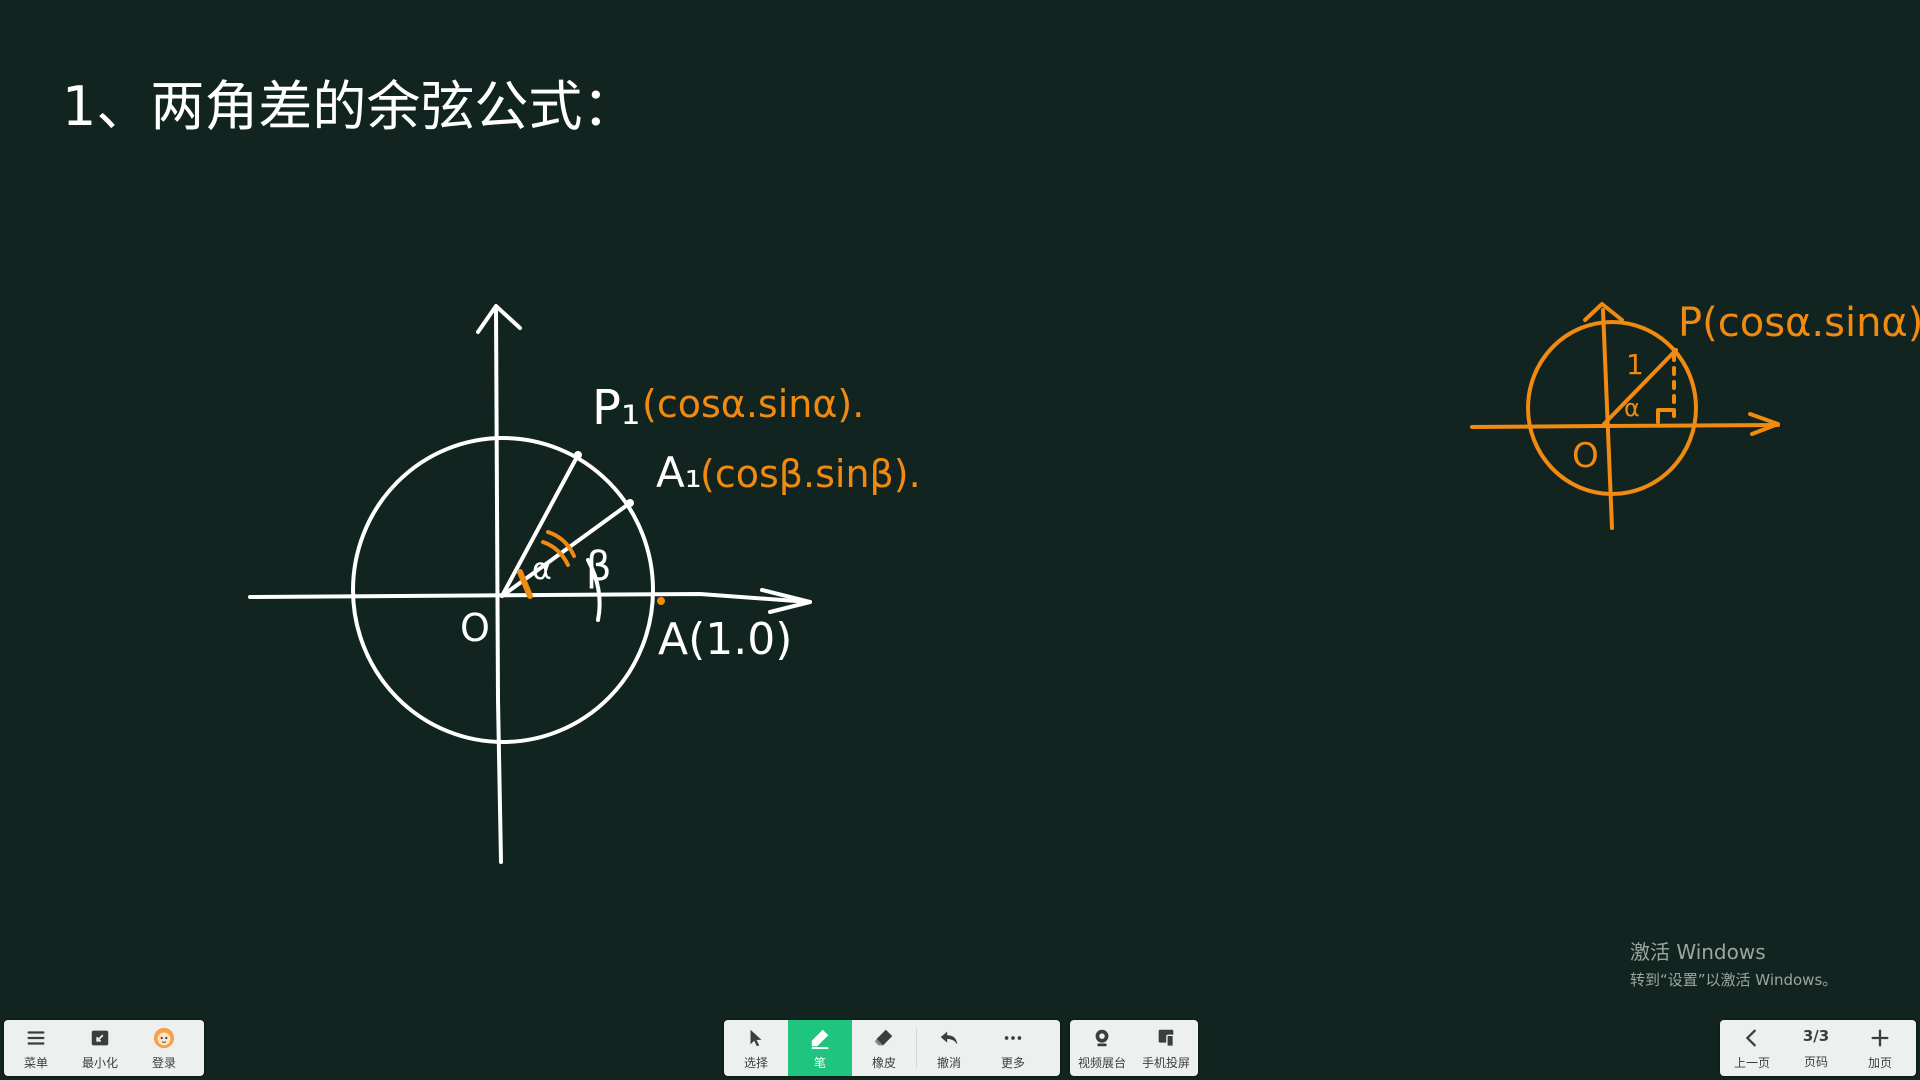 Image resolution: width=1920 pixels, height=1080 pixels. Describe the element at coordinates (1799, 323) in the screenshot. I see `small-label-p: P(cosα.sinα)` at that location.